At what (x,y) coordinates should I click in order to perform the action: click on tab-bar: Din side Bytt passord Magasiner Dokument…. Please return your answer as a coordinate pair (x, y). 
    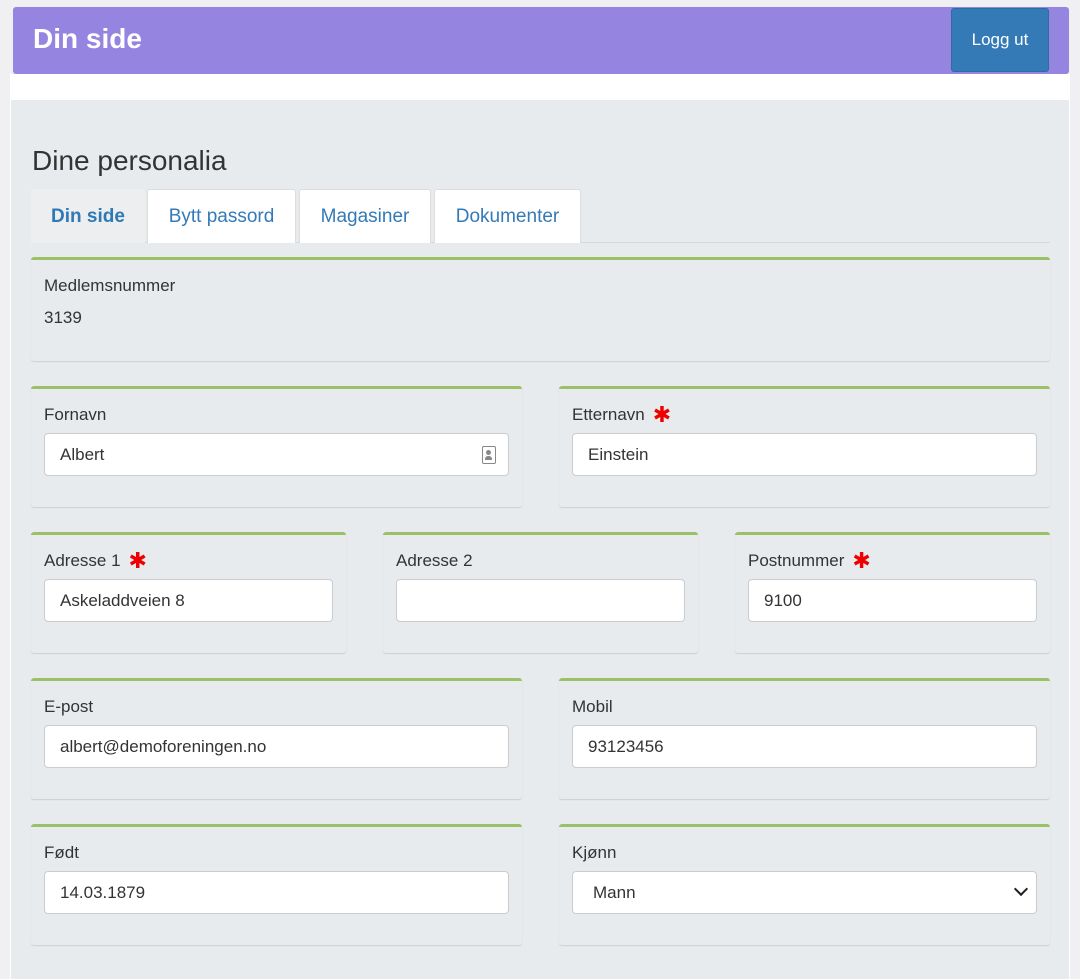
    Looking at the image, I should click on (540, 216).